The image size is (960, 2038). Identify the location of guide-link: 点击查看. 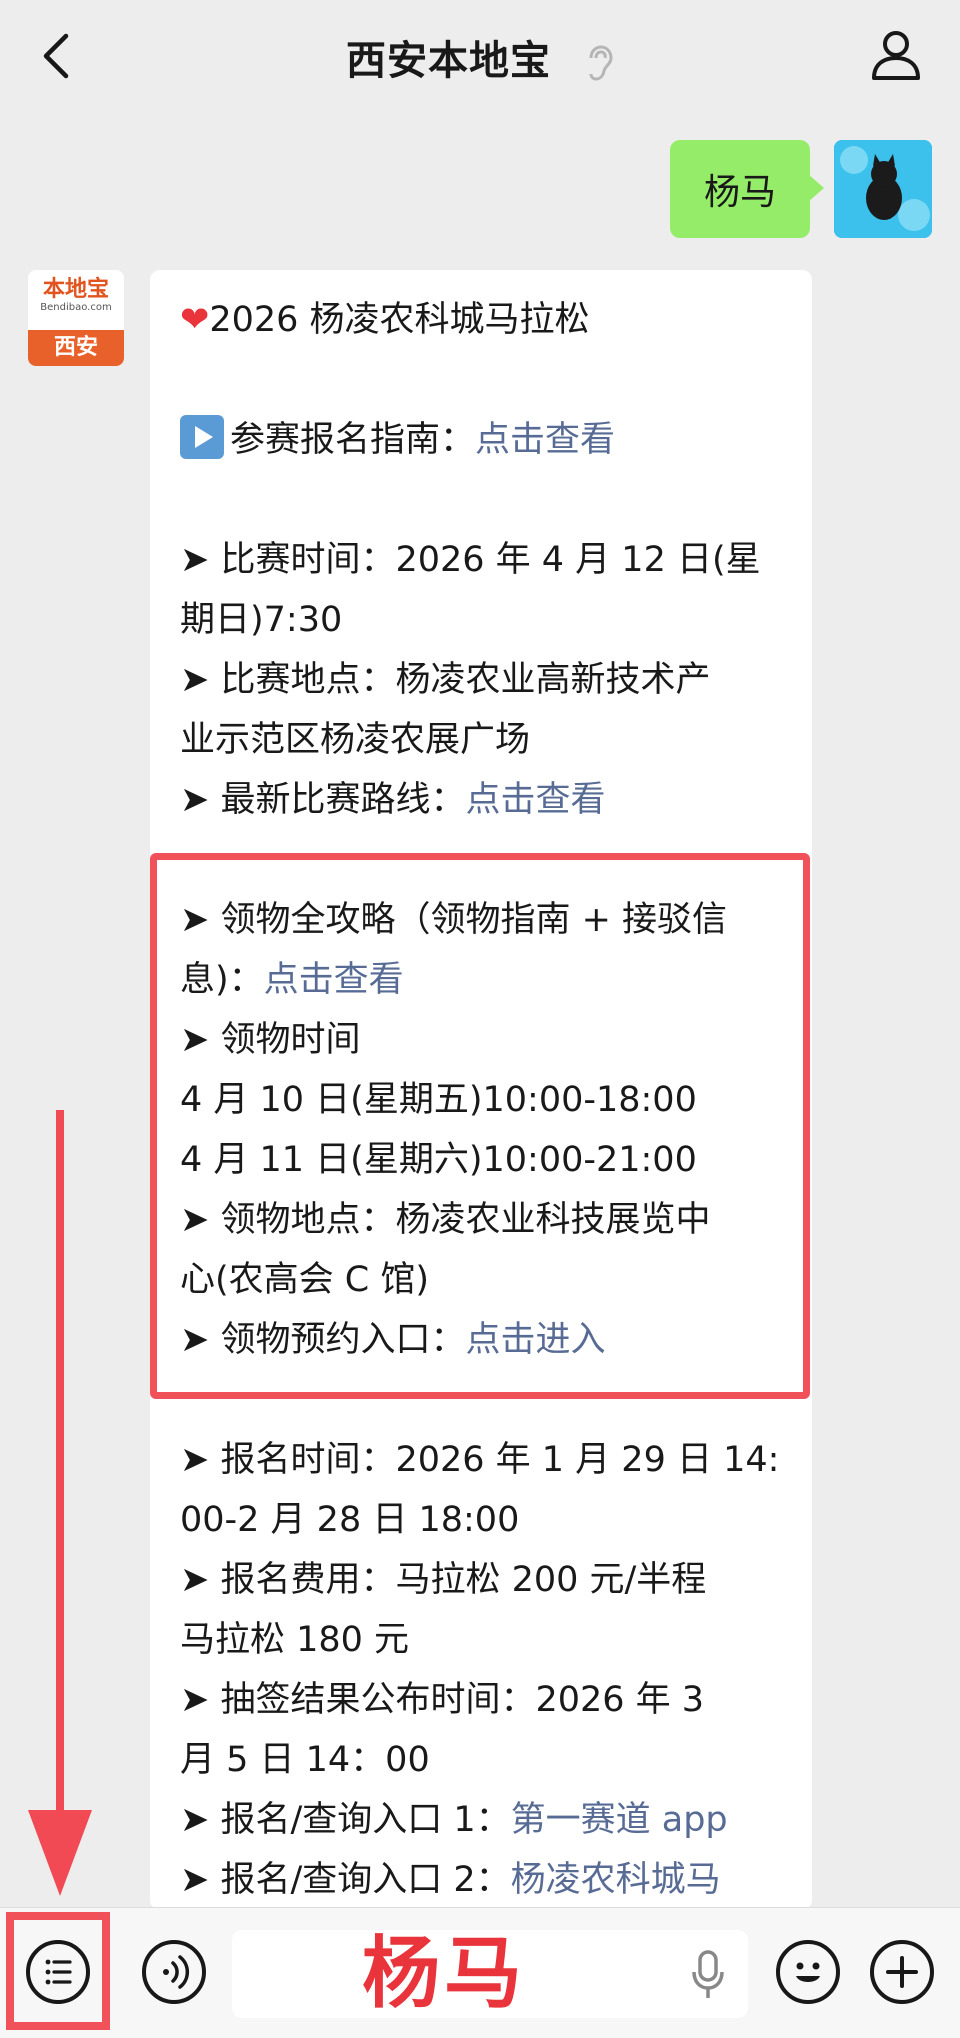
(545, 440).